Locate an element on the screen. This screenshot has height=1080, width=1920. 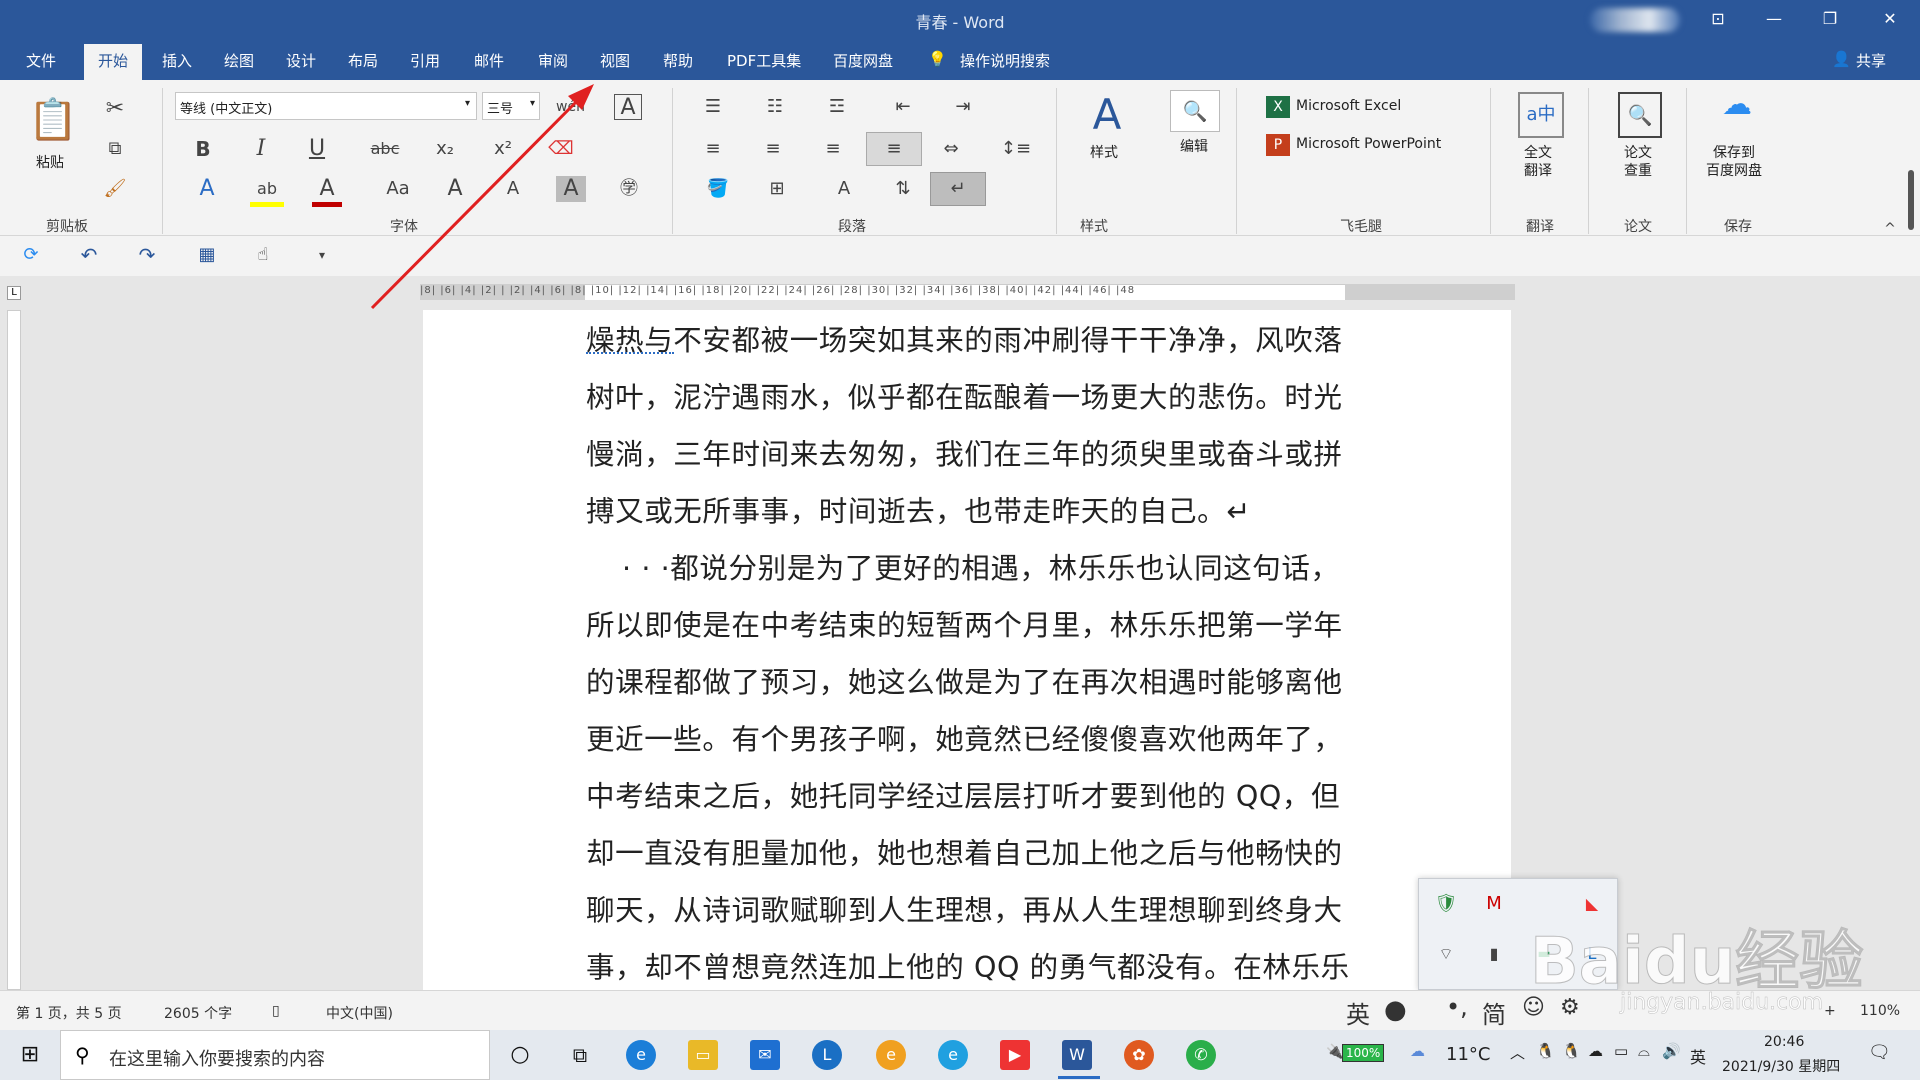
plug-icon: 🔌 is located at coordinates (1335, 1052).